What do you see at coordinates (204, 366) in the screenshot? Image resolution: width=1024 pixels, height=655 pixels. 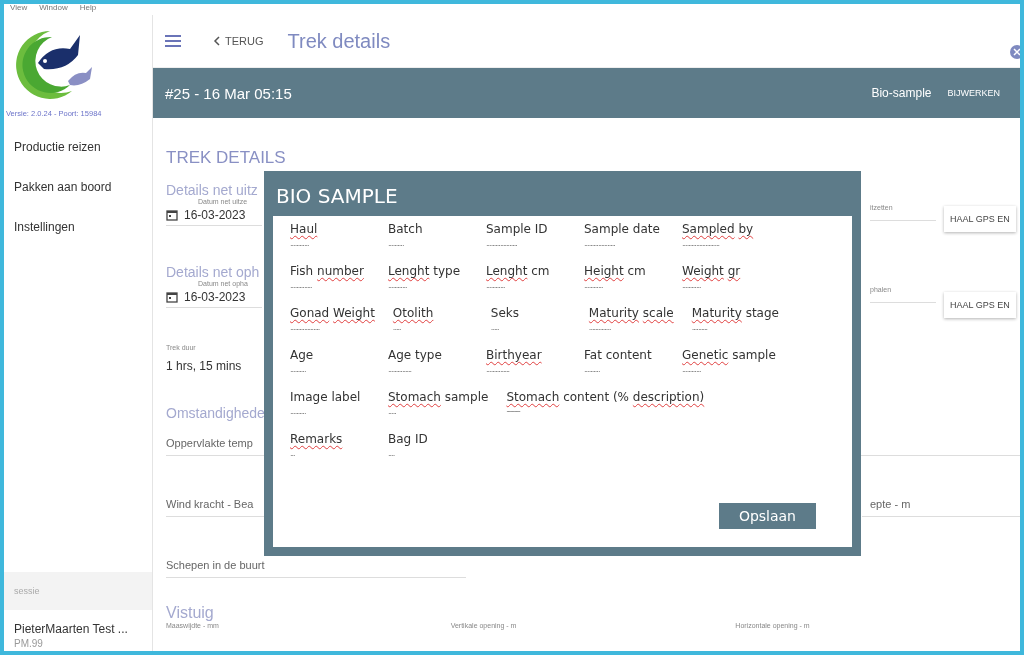 I see `duration-value: 1 hrs, 15 mins` at bounding box center [204, 366].